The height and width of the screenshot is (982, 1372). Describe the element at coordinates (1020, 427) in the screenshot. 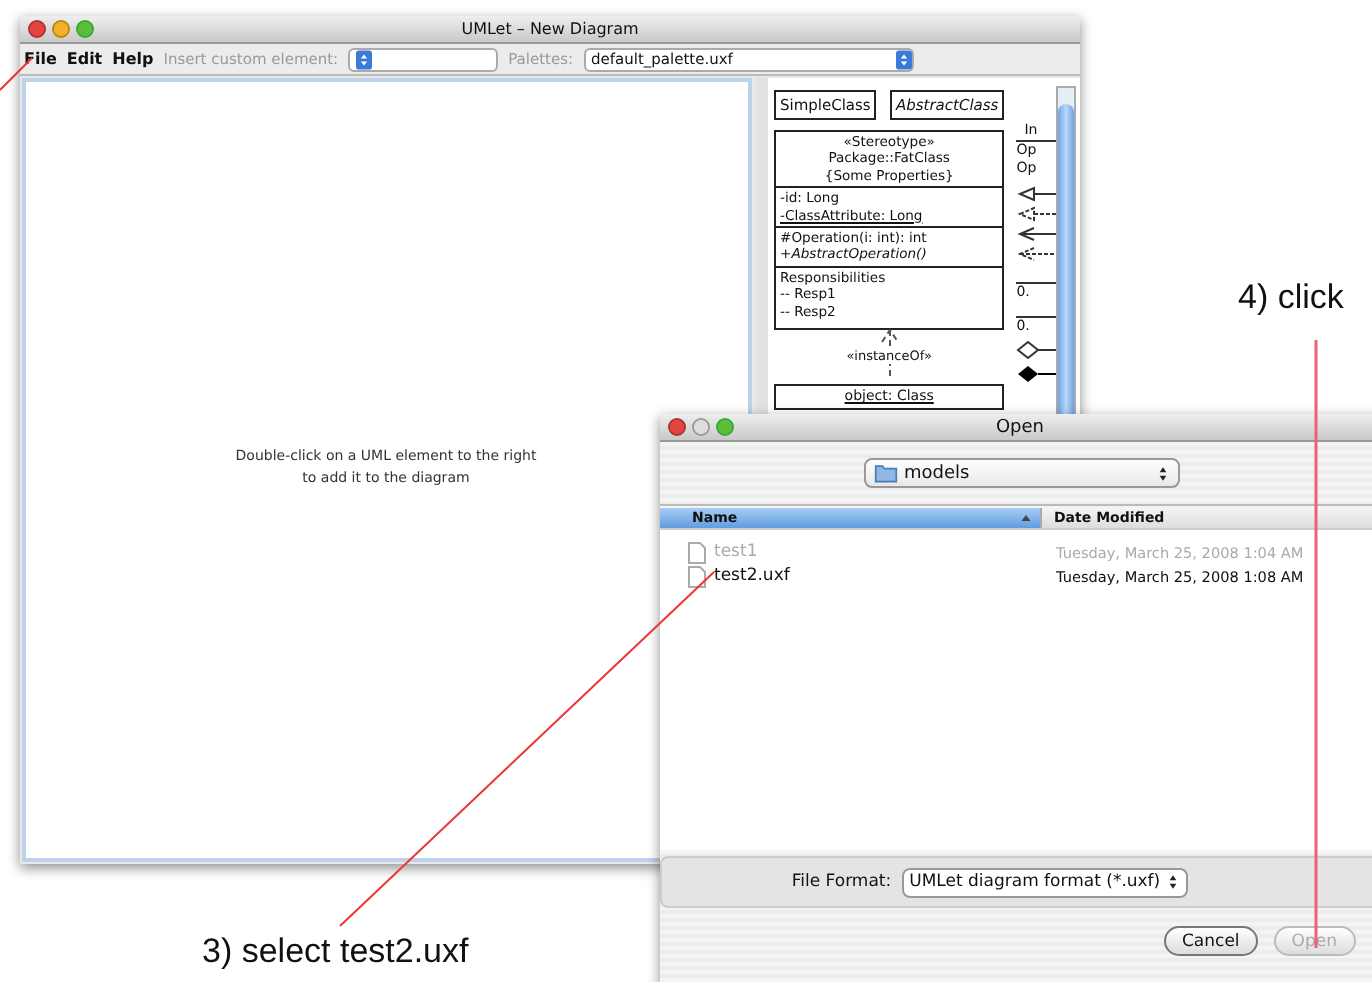

I see `window-title: Open` at that location.